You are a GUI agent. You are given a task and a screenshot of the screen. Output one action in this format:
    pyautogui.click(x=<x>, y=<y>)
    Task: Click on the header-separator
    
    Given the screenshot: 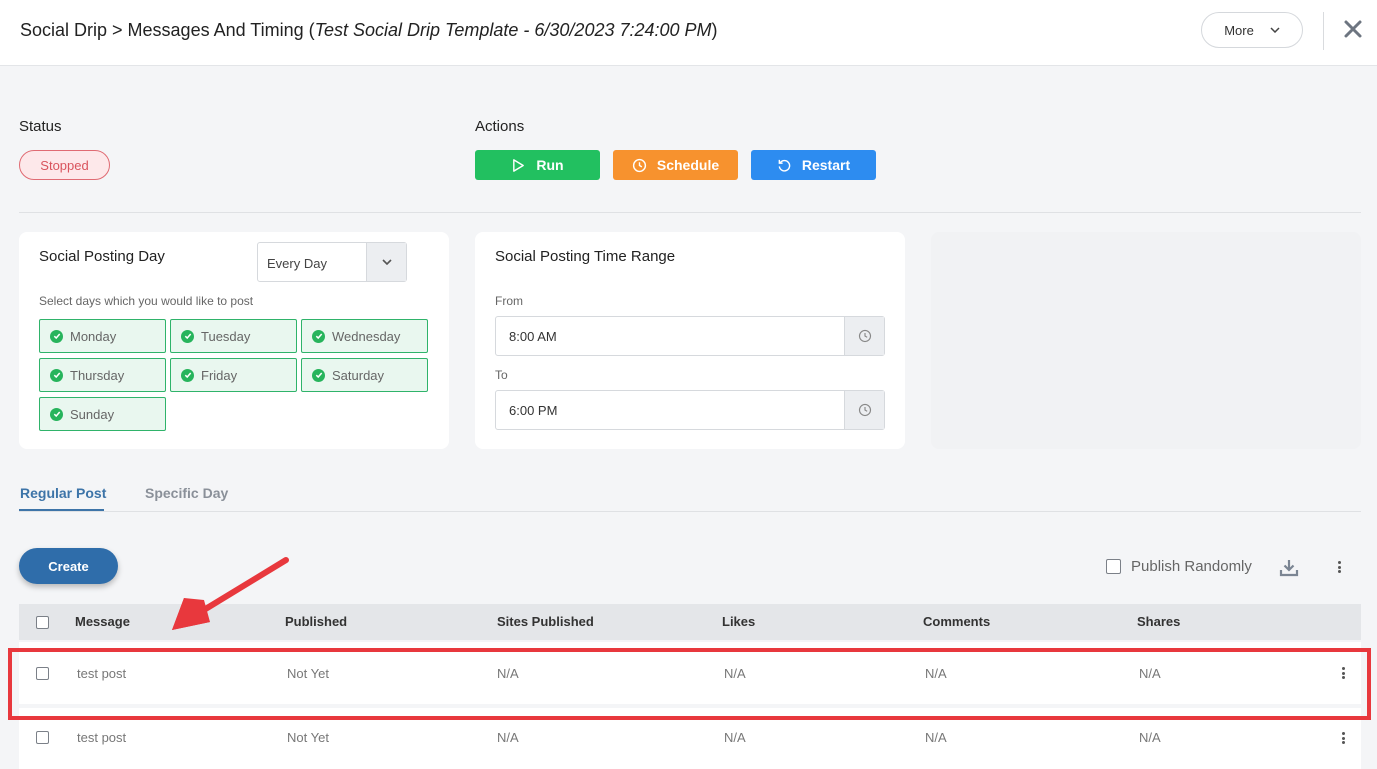 What is the action you would take?
    pyautogui.click(x=1323, y=31)
    